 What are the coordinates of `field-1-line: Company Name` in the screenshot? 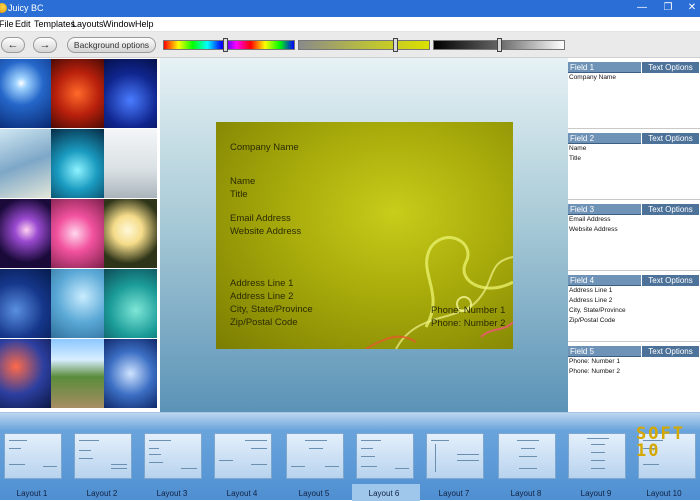 It's located at (592, 77).